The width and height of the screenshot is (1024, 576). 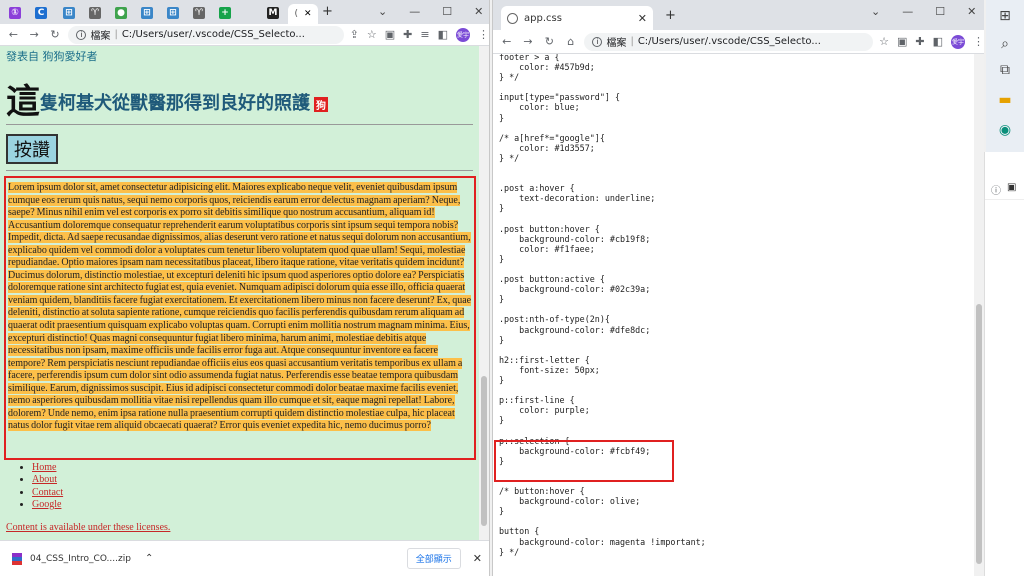 I want to click on address-prefix: 檔案, so click(x=616, y=43).